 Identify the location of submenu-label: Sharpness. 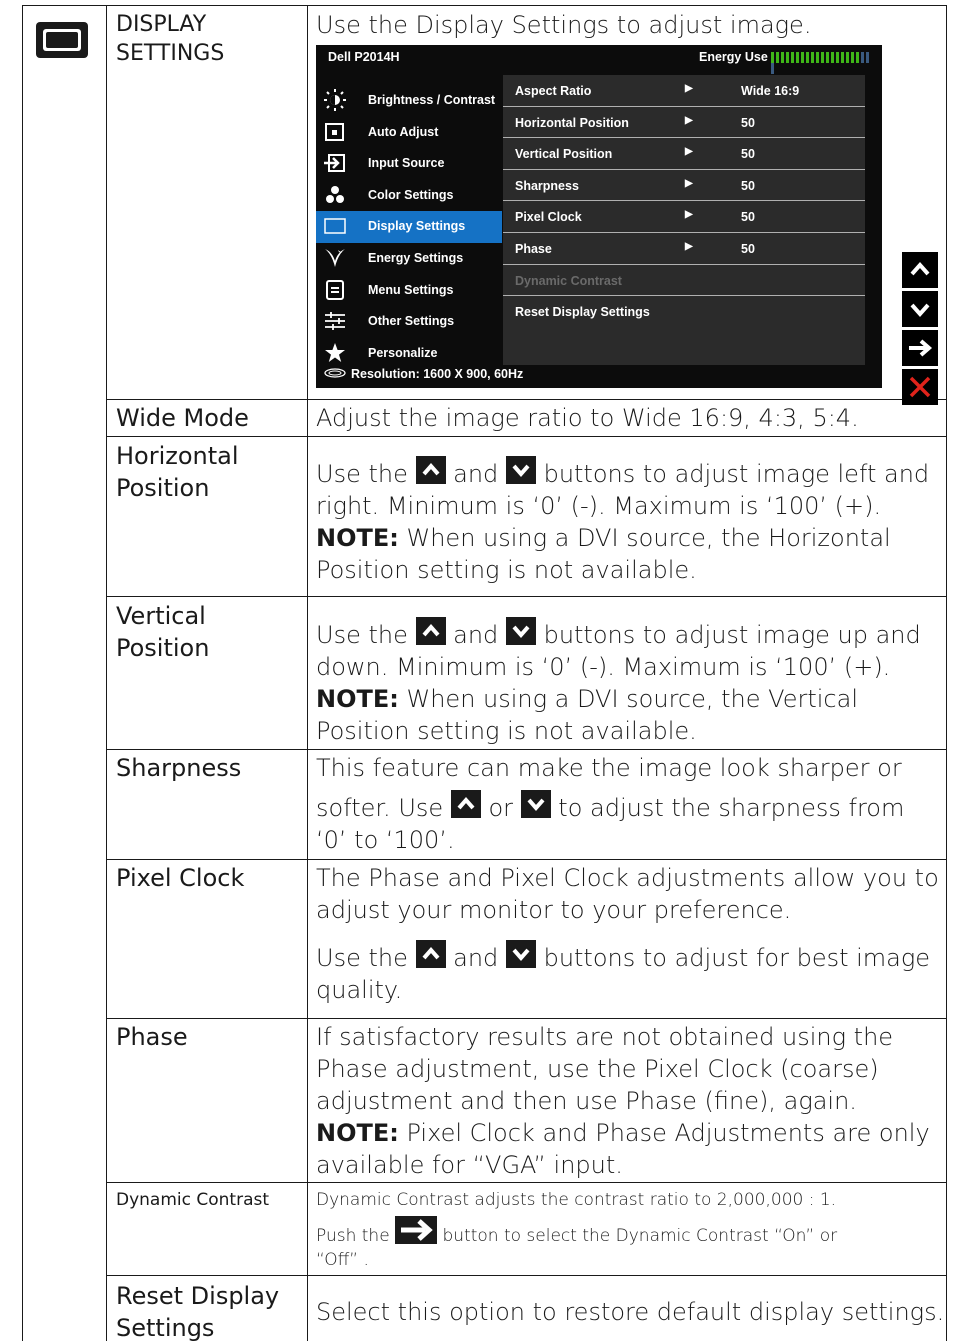
(547, 185).